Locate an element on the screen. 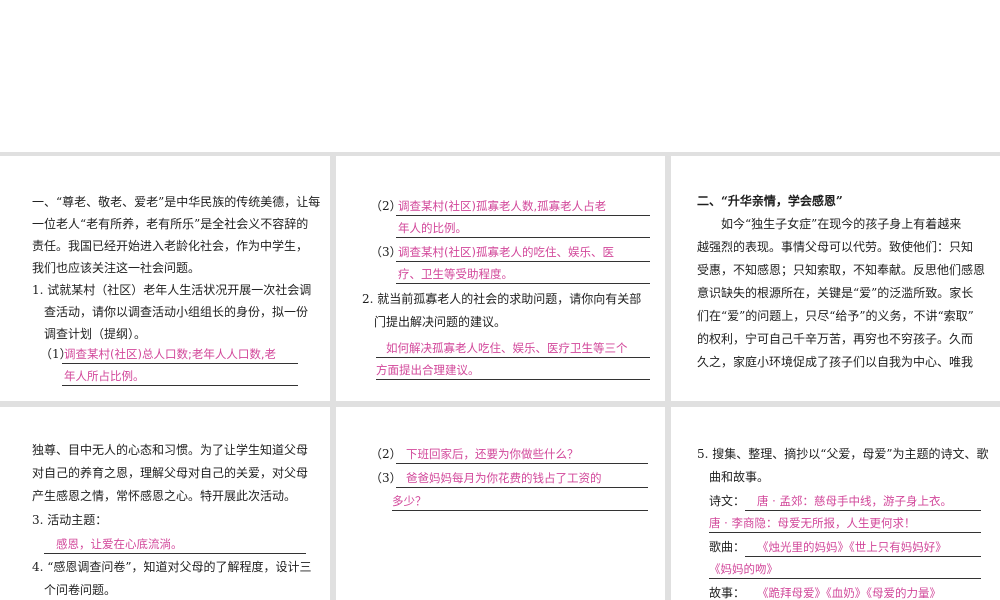  body-line: 越强烈的表现。事情父母可以代劳。致使他们：只知 is located at coordinates (835, 247).